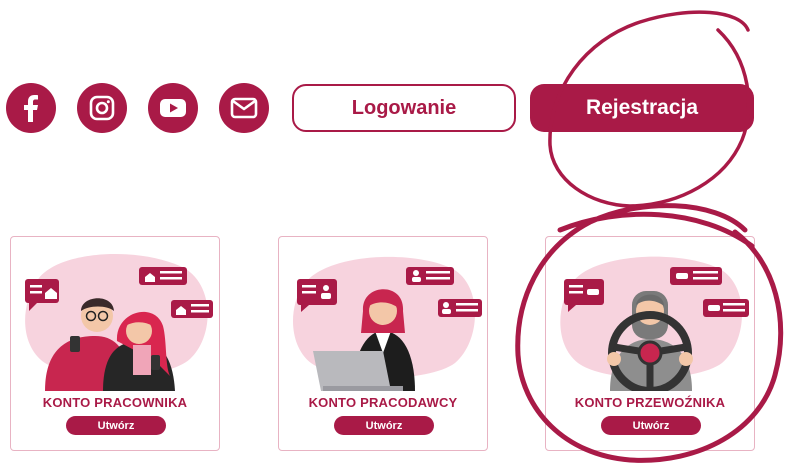  Describe the element at coordinates (116, 425) in the screenshot. I see `create-worker-account-button: Utwórz` at that location.